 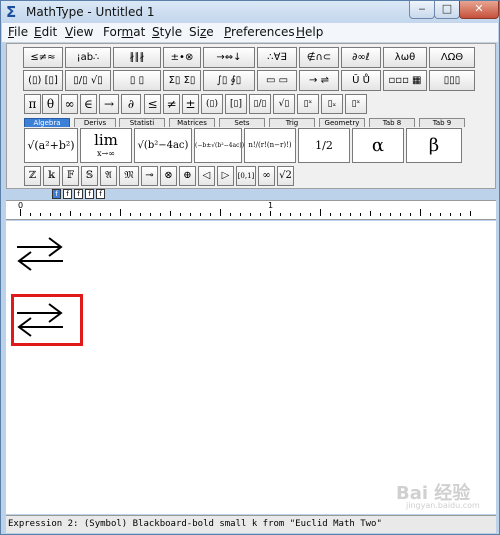 What do you see at coordinates (452, 80) in the screenshot?
I see `boxes-palette-button: ▯▯▯` at bounding box center [452, 80].